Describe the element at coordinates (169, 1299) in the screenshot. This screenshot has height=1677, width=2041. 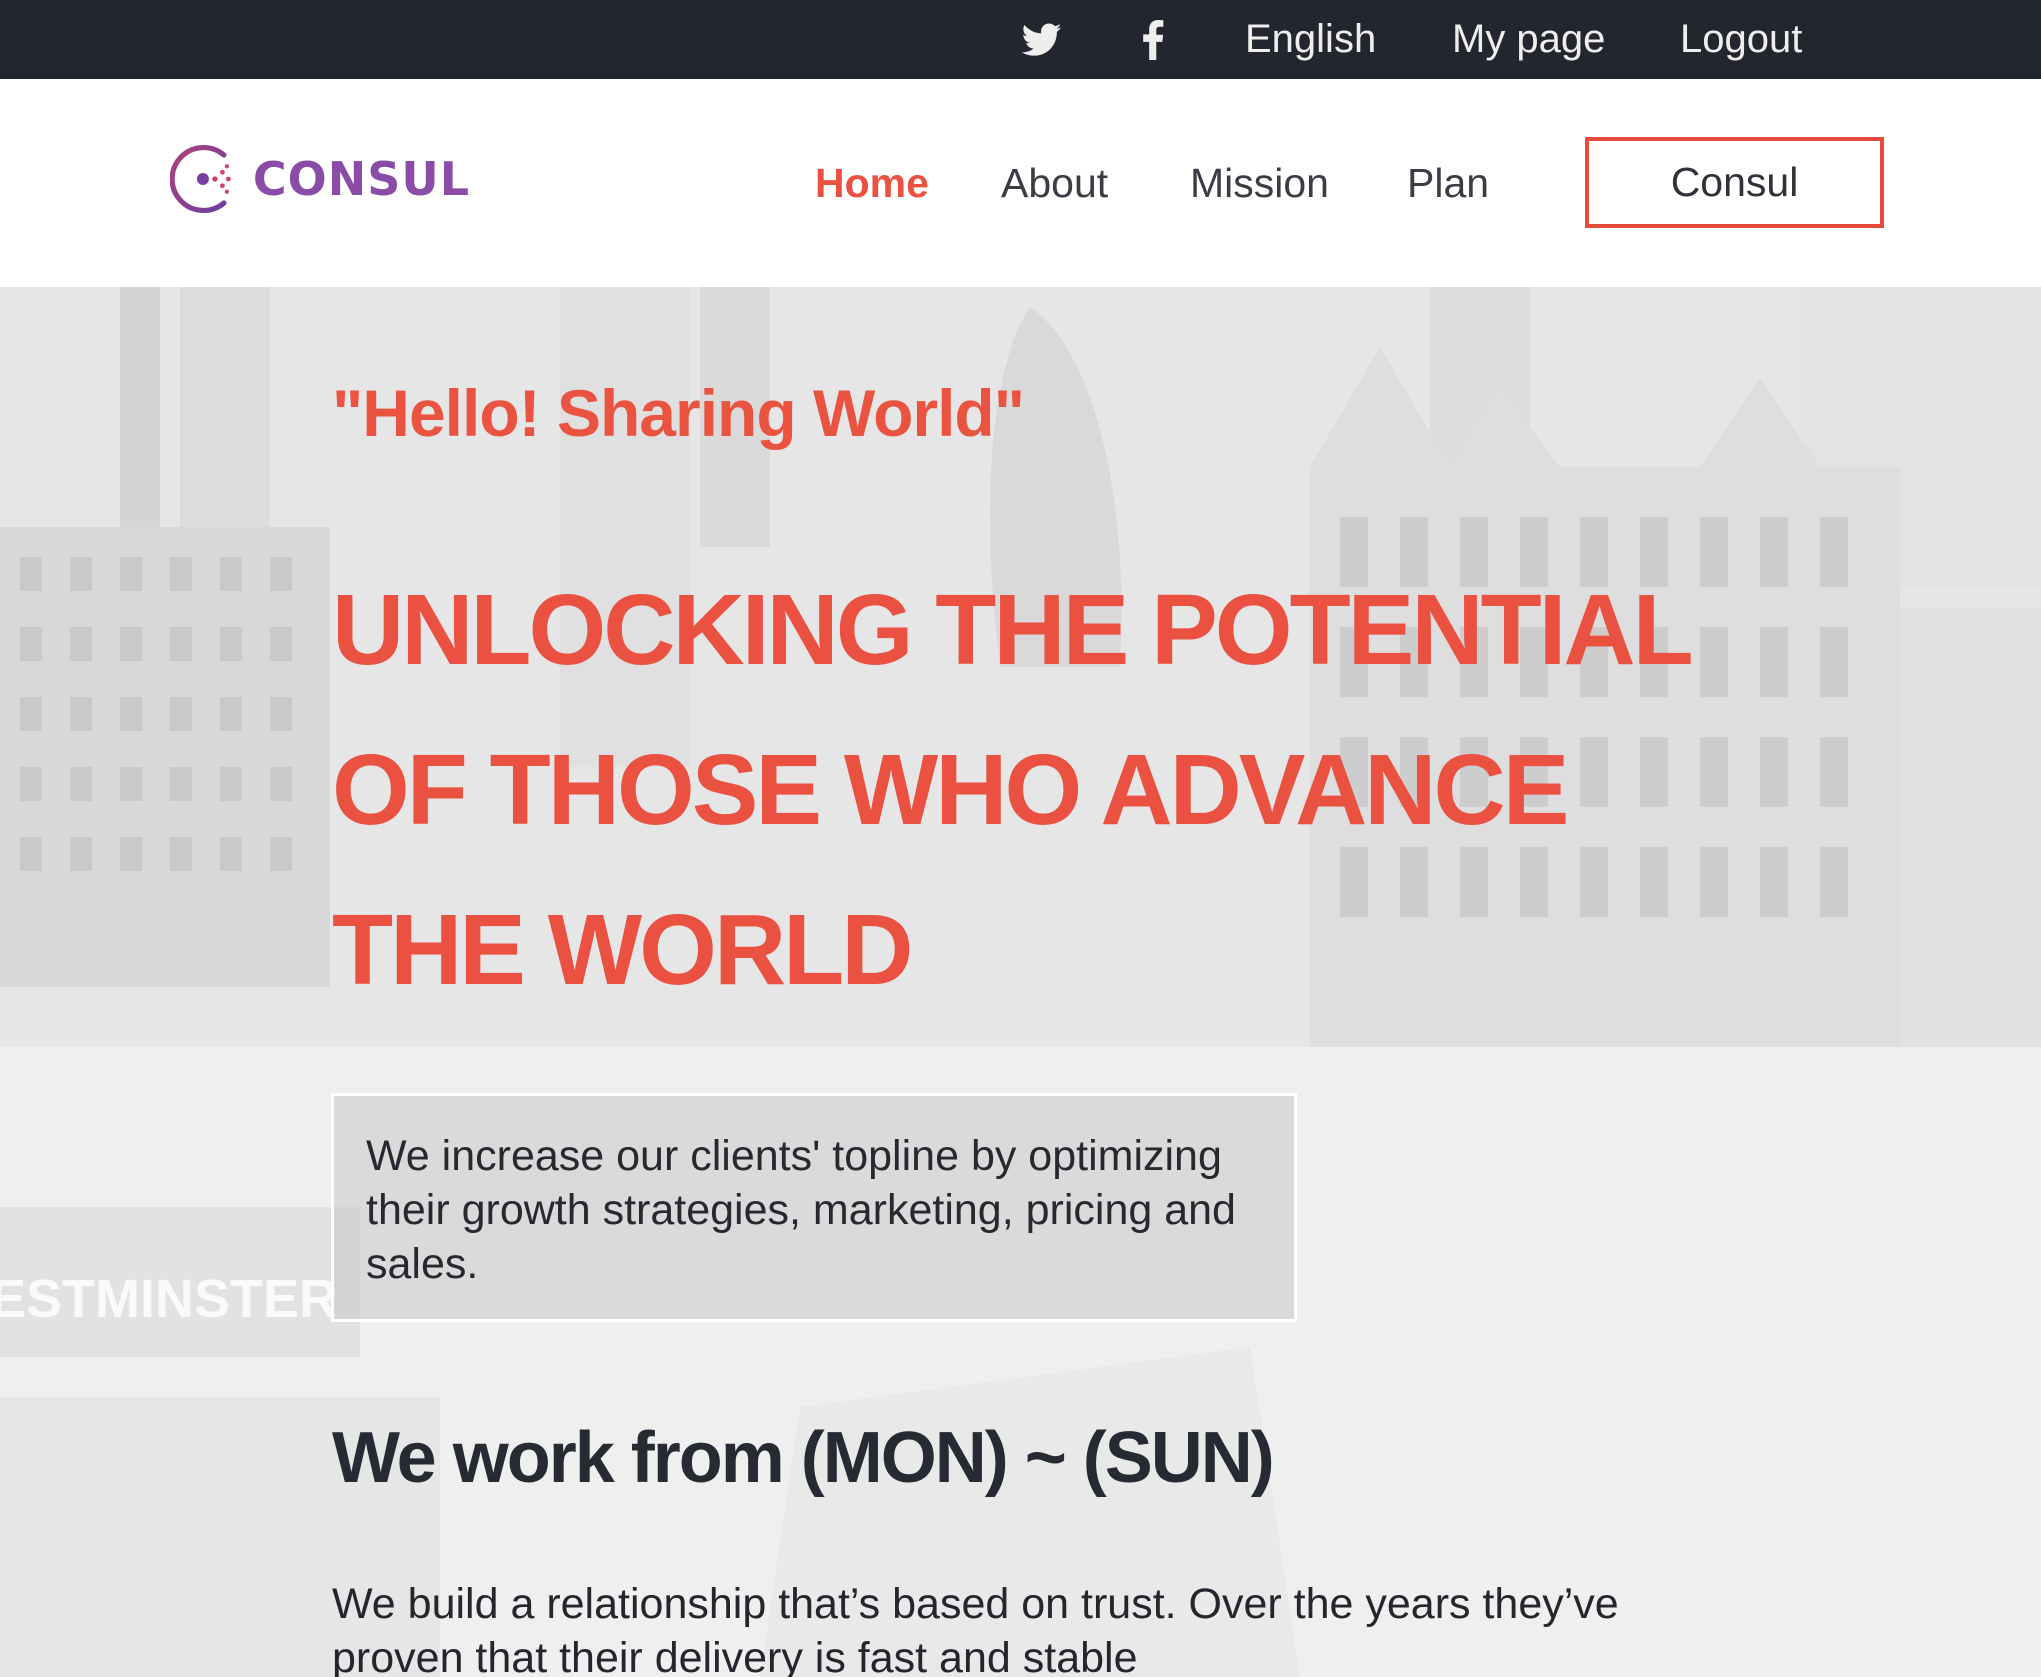
I see `background-sign-text: ESTMINSTER` at that location.